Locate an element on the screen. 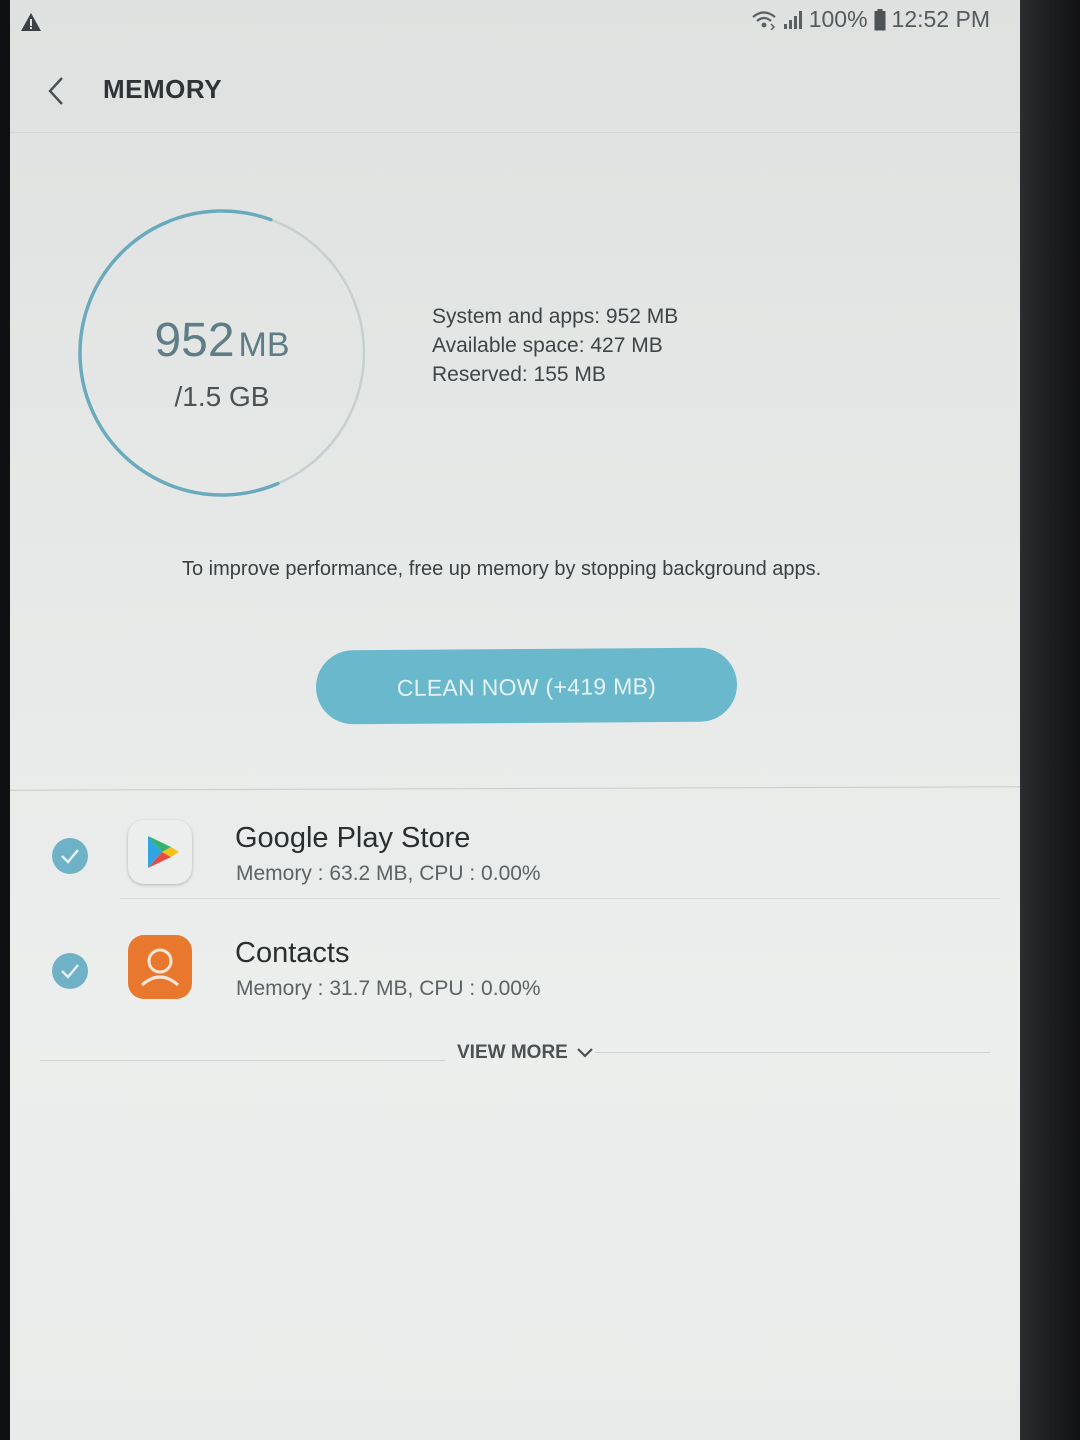  app-header: MEMORY is located at coordinates (515, 97).